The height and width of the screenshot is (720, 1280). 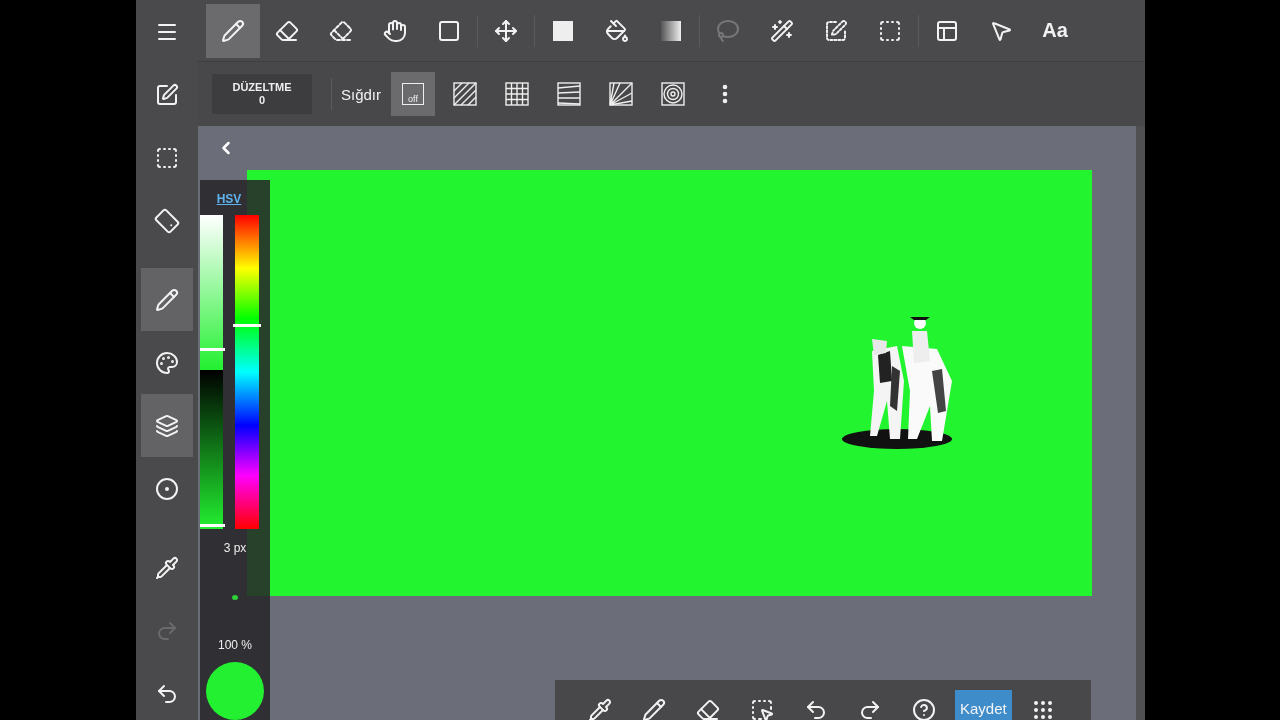 What do you see at coordinates (517, 94) in the screenshot?
I see `grid-icon` at bounding box center [517, 94].